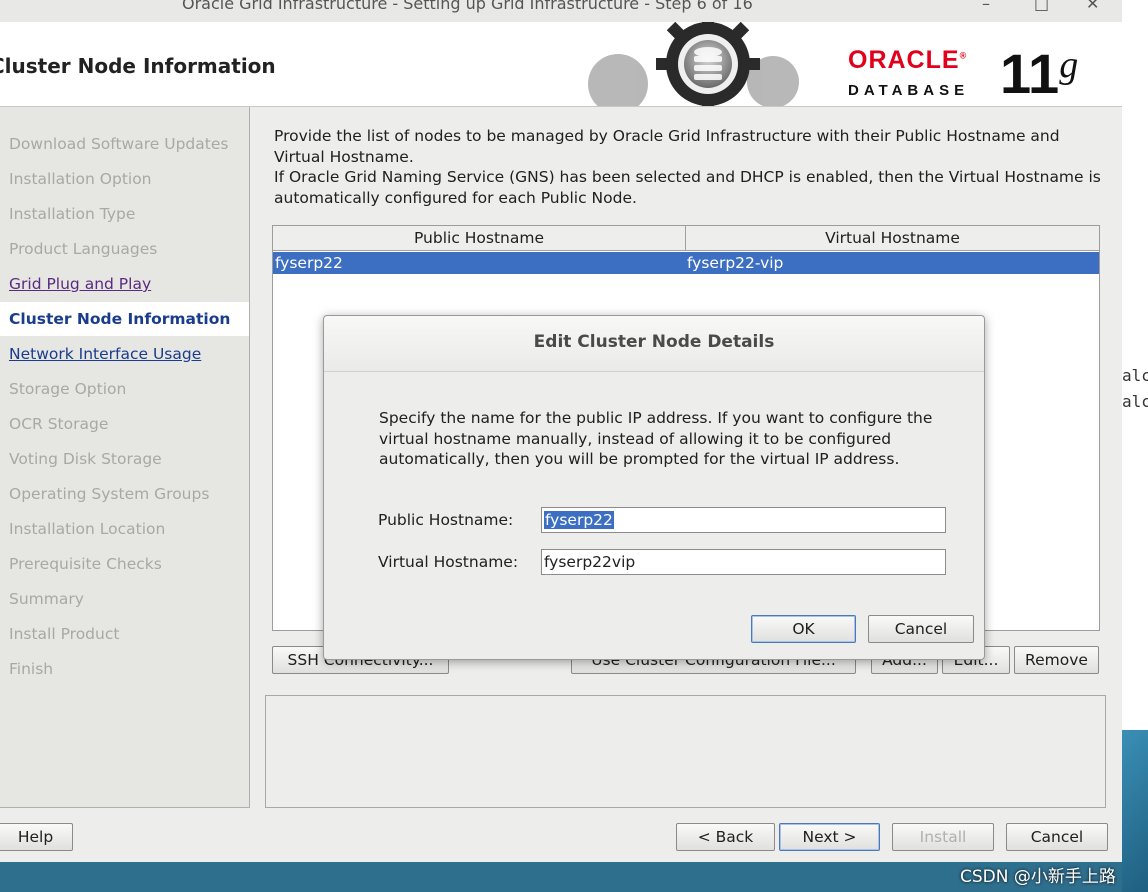  Describe the element at coordinates (85, 459) in the screenshot. I see `step-voting-disk-storage: Voting Disk Storage` at that location.